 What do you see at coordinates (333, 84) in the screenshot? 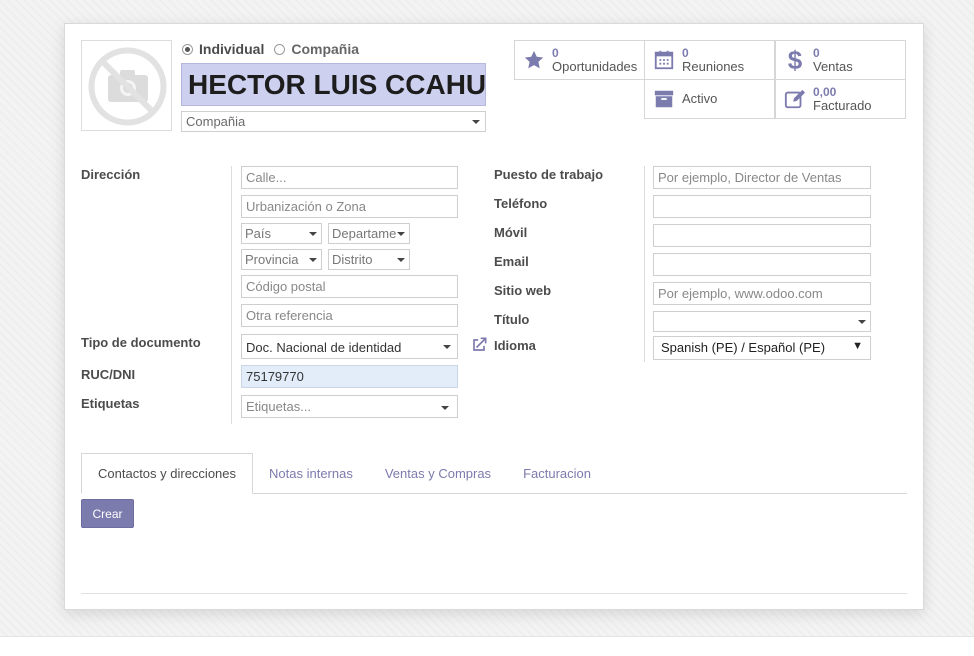
I see `name-input: HECTOR LUIS CCAHUA` at bounding box center [333, 84].